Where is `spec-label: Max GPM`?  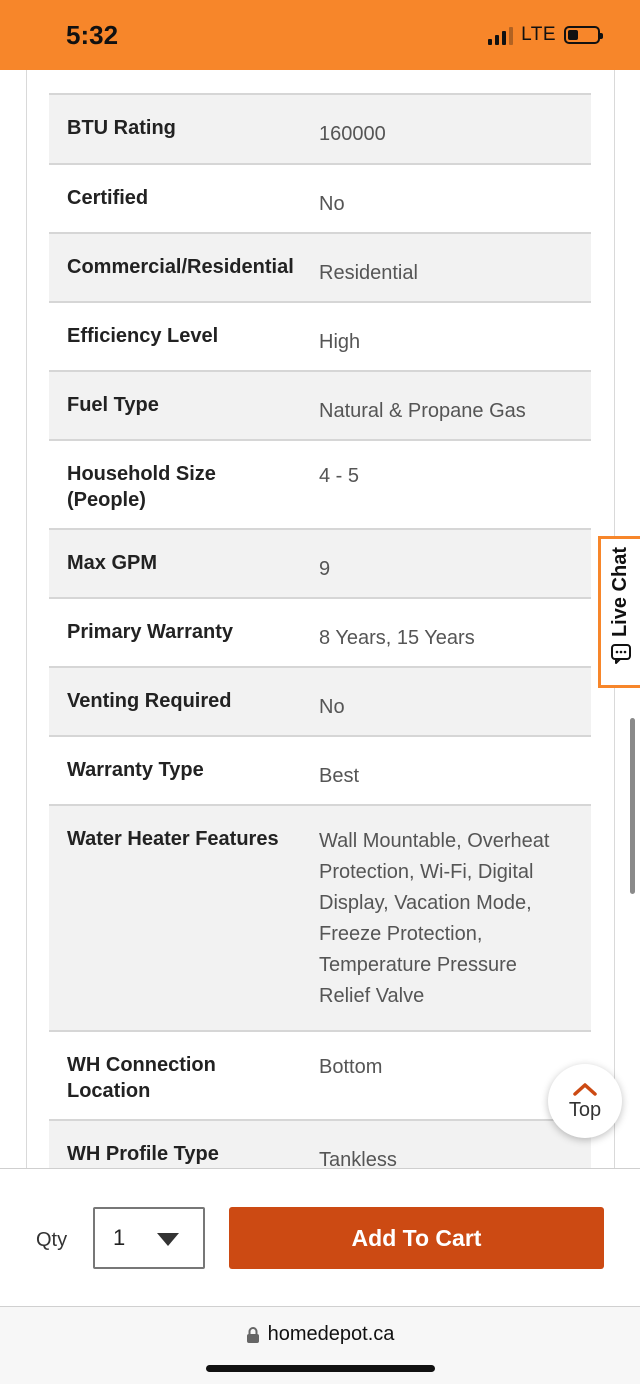
spec-label: Max GPM is located at coordinates (112, 563).